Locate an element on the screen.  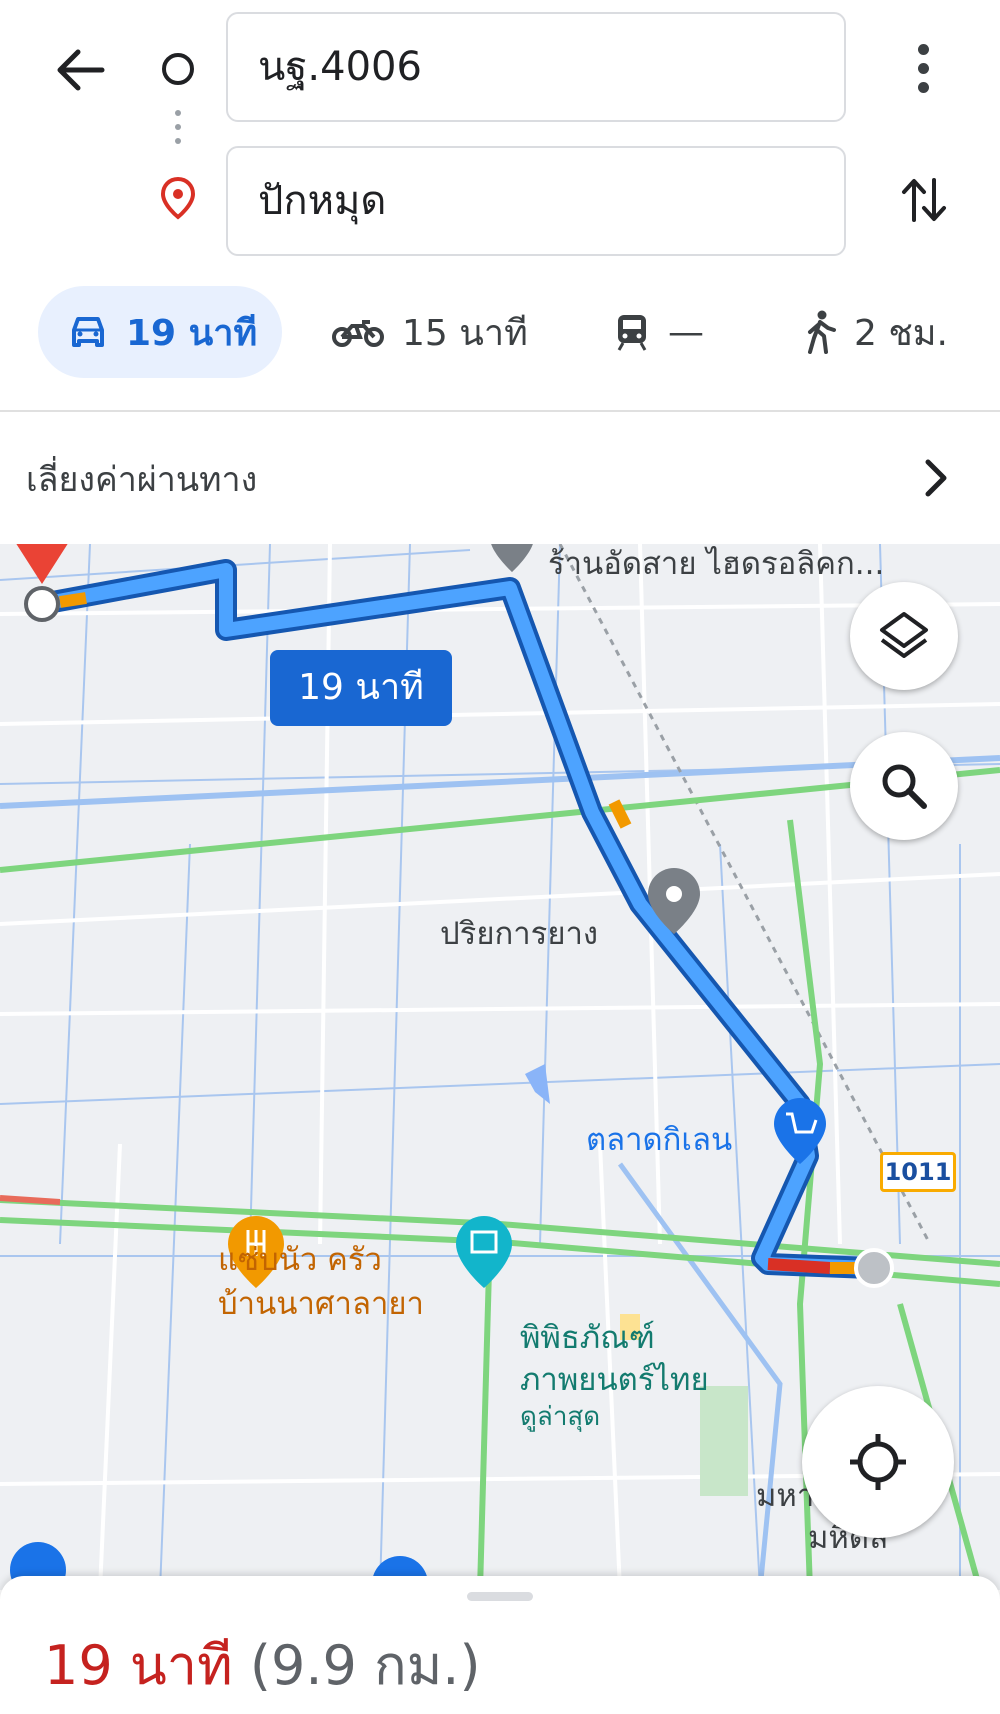
tab-transit: — is located at coordinates (659, 332).